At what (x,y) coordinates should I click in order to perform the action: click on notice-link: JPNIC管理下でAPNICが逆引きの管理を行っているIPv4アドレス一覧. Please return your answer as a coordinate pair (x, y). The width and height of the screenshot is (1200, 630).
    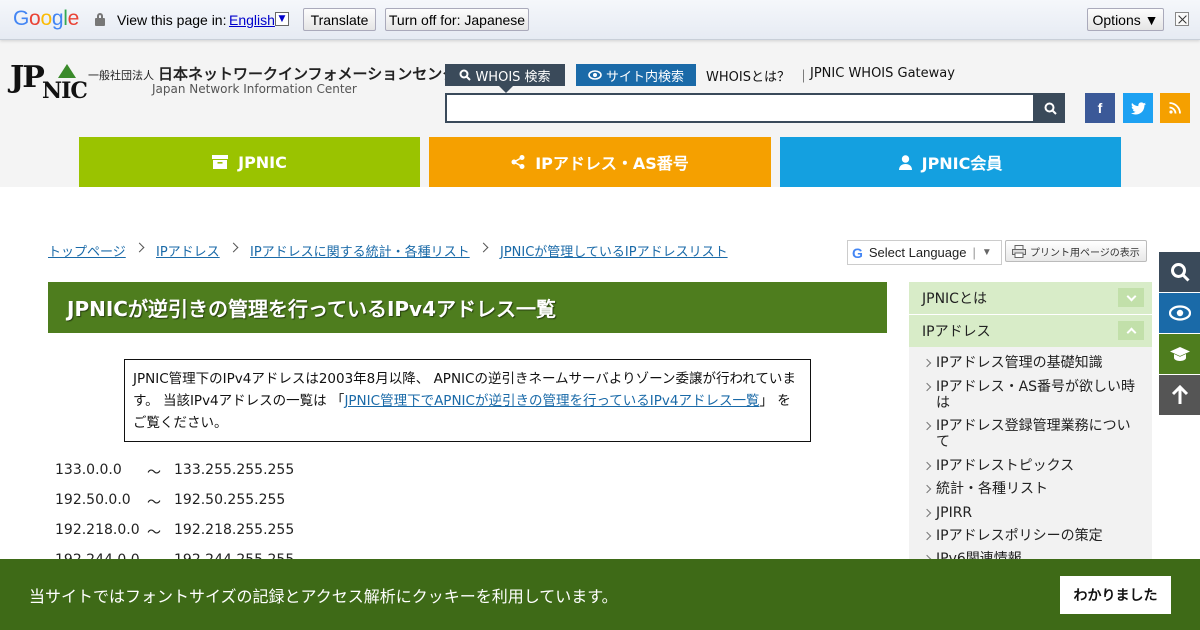
    Looking at the image, I should click on (551, 401).